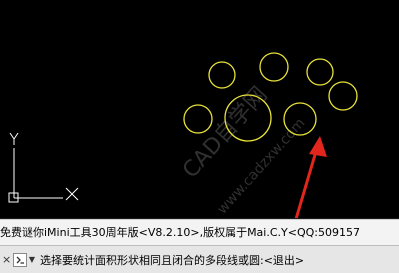 The width and height of the screenshot is (399, 273). I want to click on command-prompt-text: 选择要统计面积形状相同且闭合的多段线或圆:<退出>, so click(172, 260).